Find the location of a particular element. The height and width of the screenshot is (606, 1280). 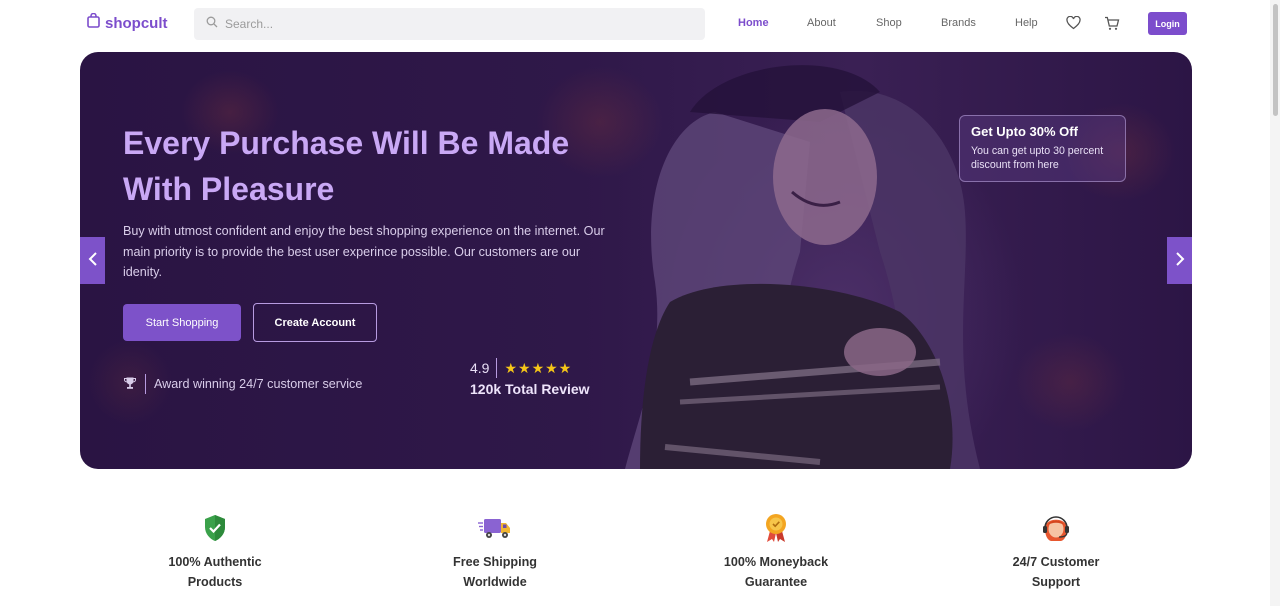

brand-logo: shopcult is located at coordinates (127, 22).